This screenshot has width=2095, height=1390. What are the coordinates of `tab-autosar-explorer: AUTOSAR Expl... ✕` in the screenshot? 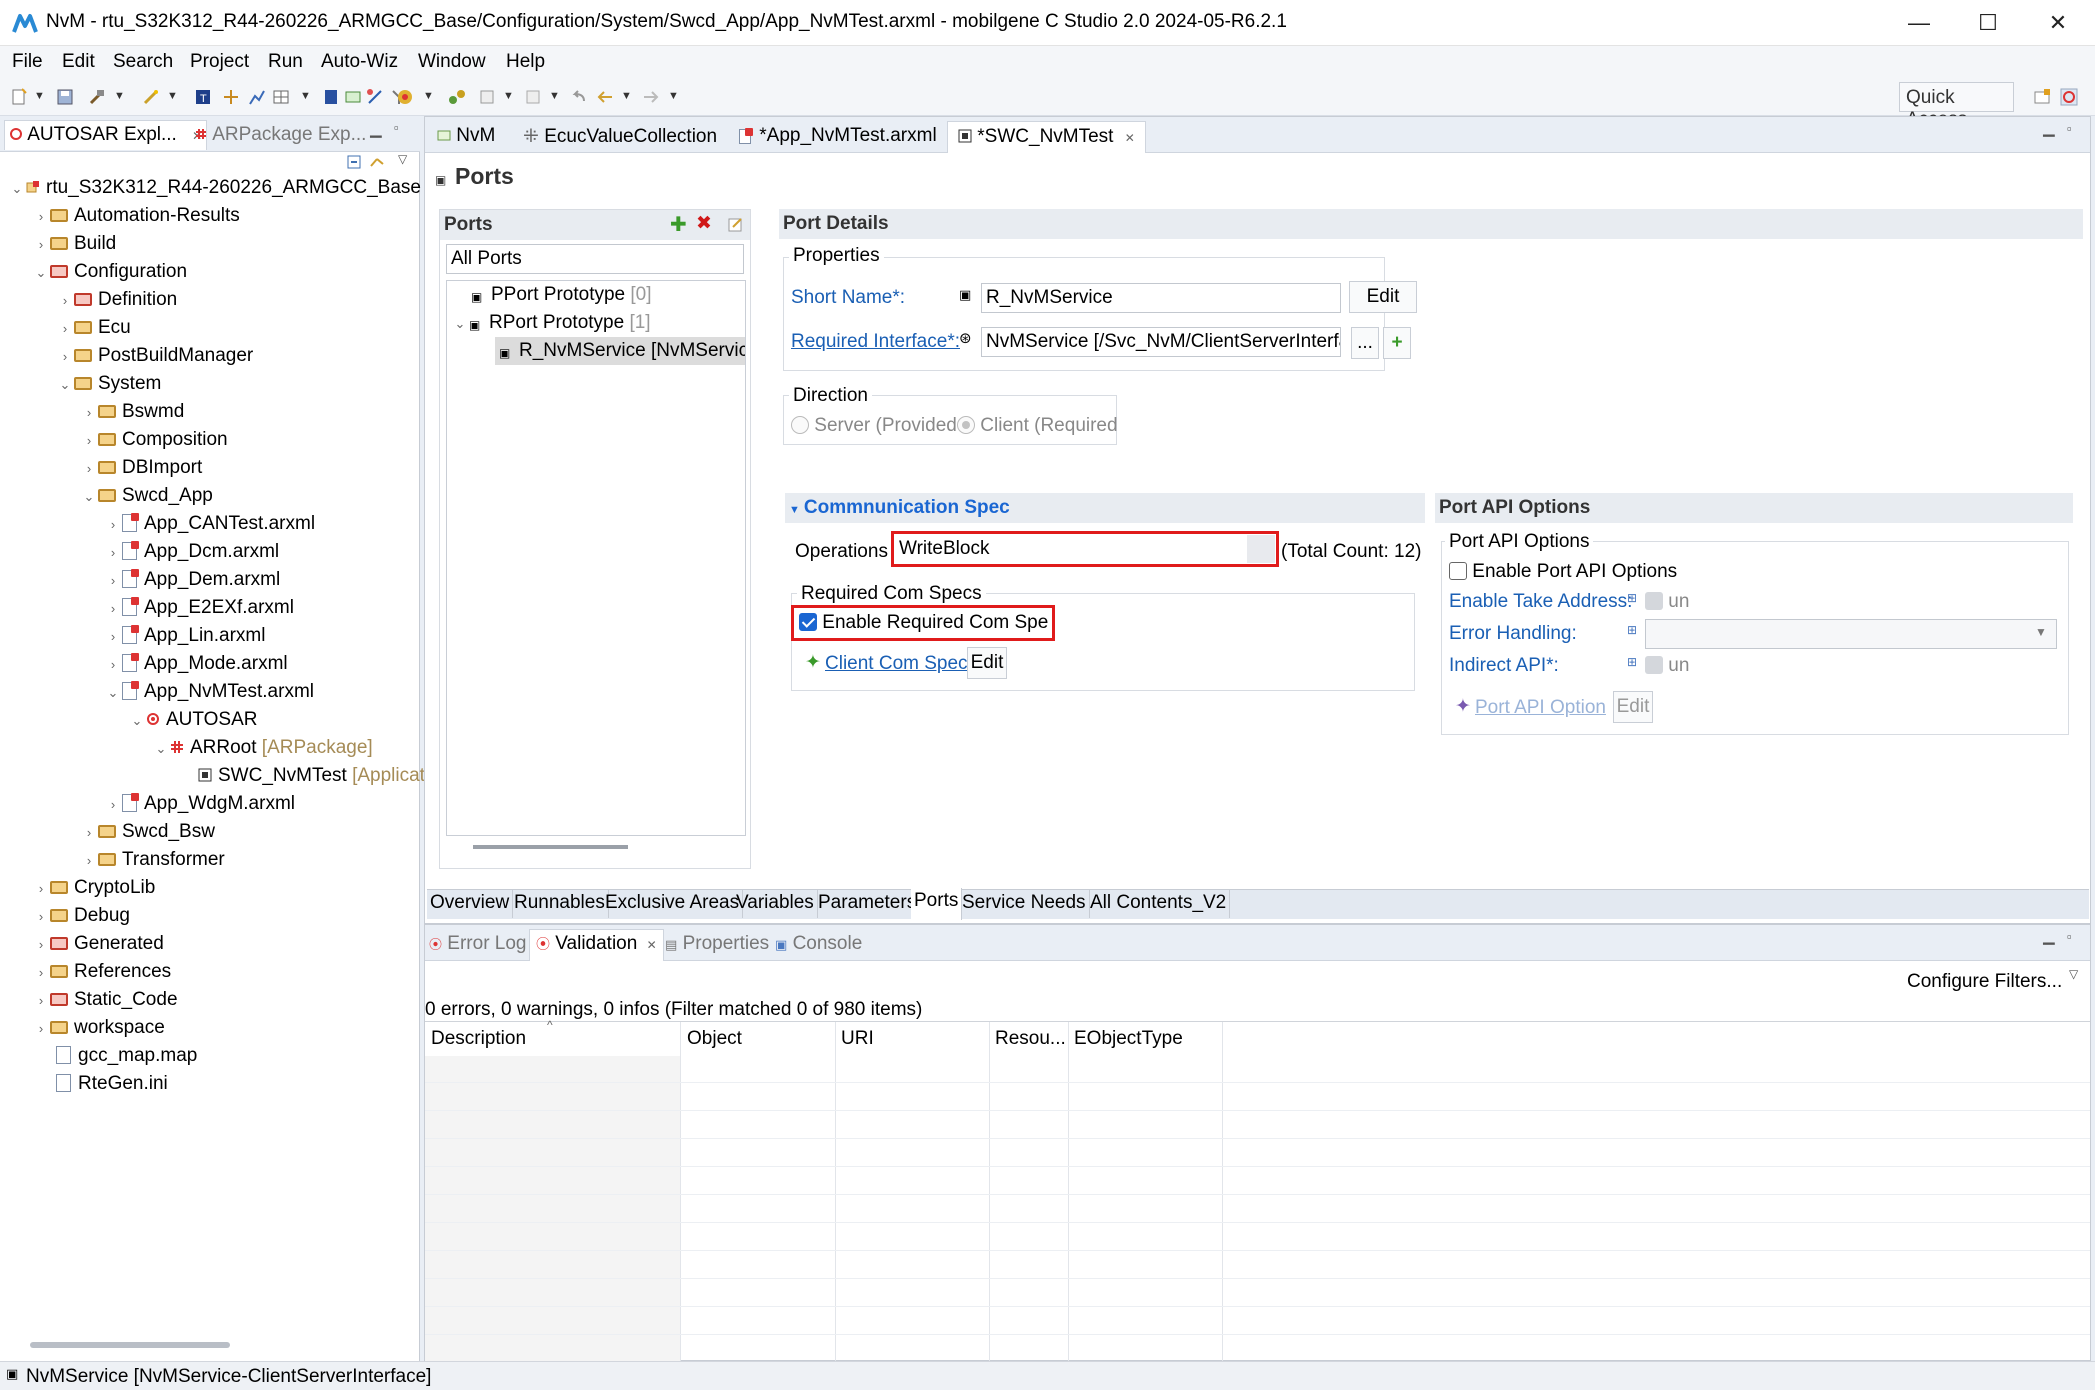 It's located at (106, 135).